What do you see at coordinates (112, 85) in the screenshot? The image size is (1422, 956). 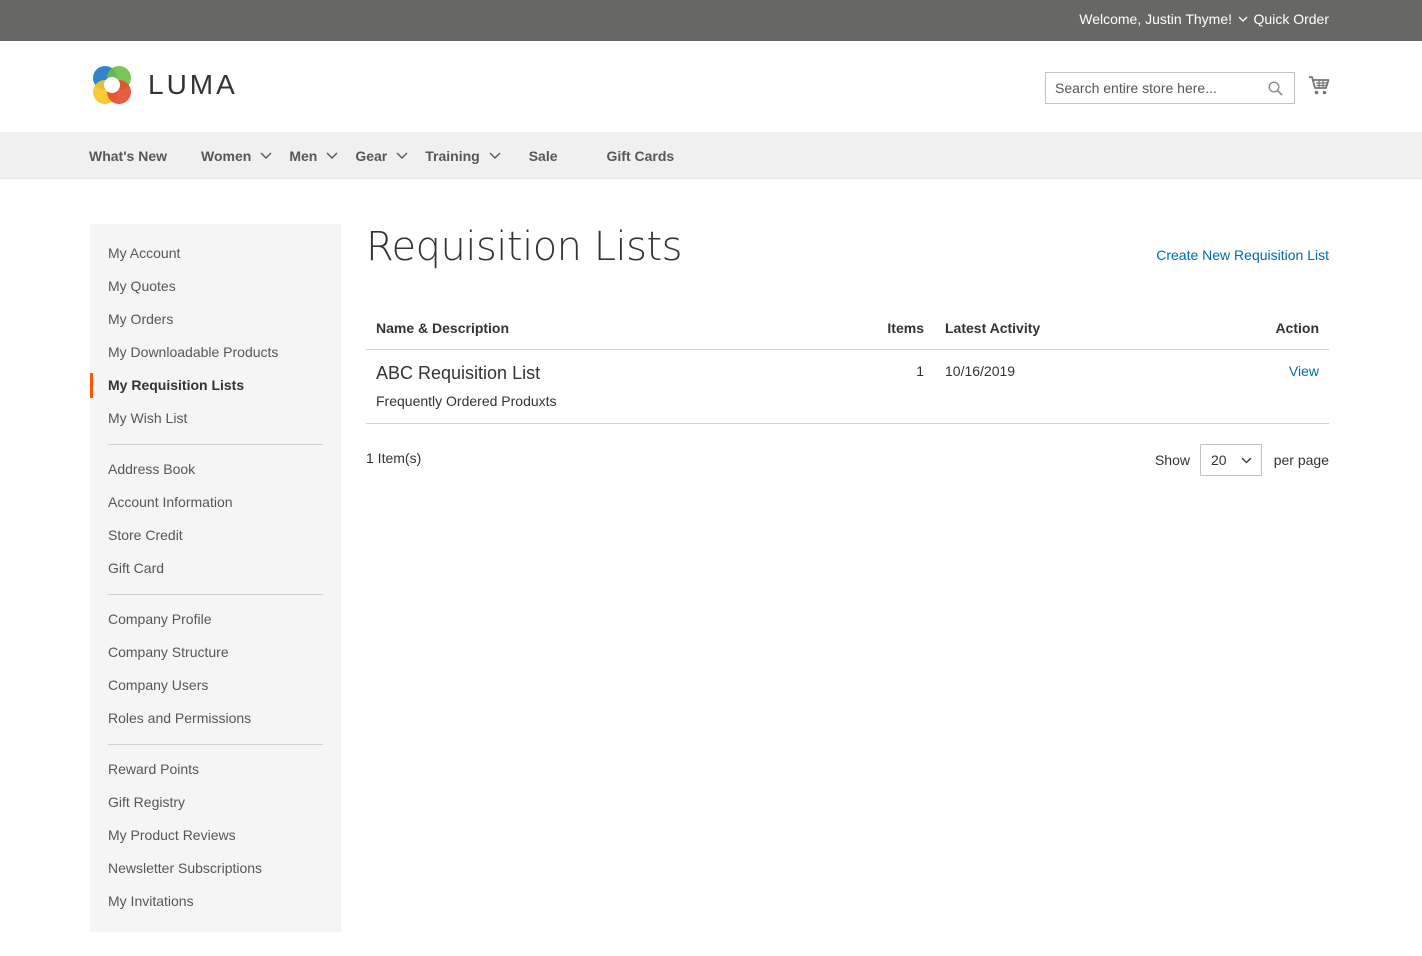 I see `luma-logo-icon` at bounding box center [112, 85].